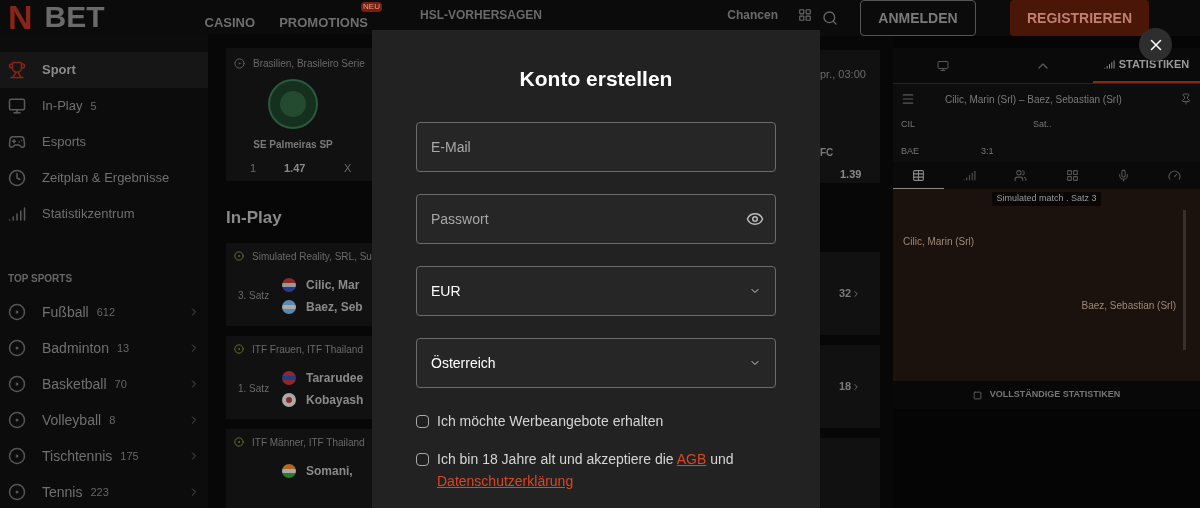 This screenshot has width=1200, height=508. Describe the element at coordinates (596, 78) in the screenshot. I see `modal-title: Konto erstellen` at that location.